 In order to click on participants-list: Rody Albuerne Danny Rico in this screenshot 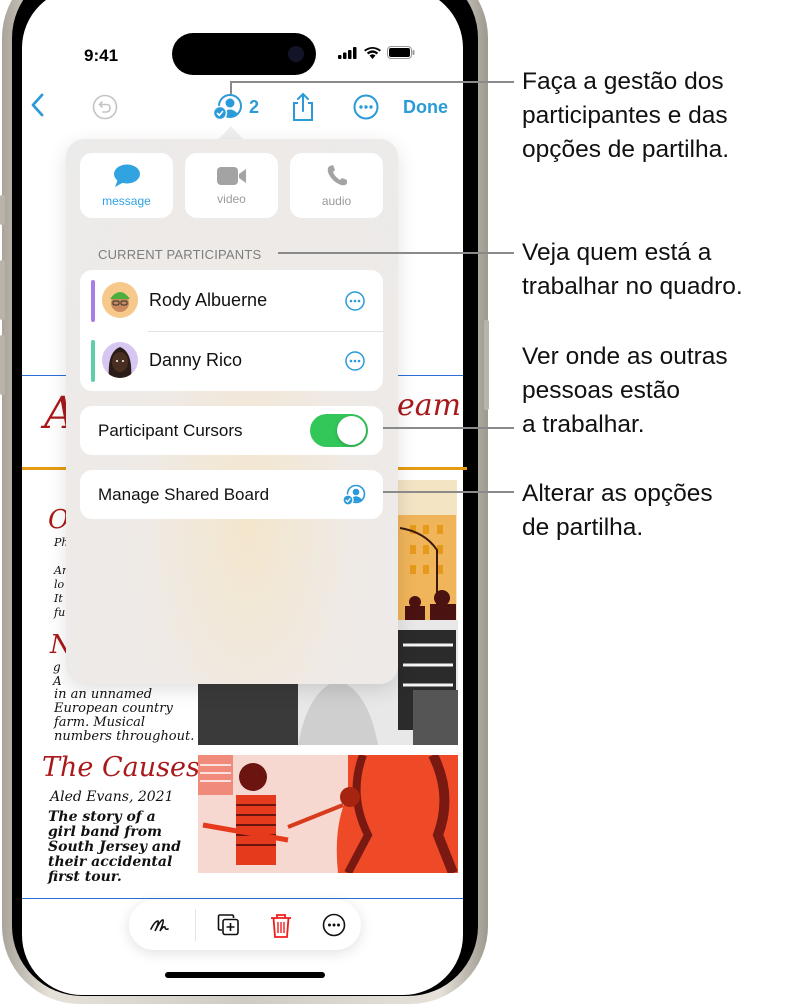, I will do `click(231, 330)`.